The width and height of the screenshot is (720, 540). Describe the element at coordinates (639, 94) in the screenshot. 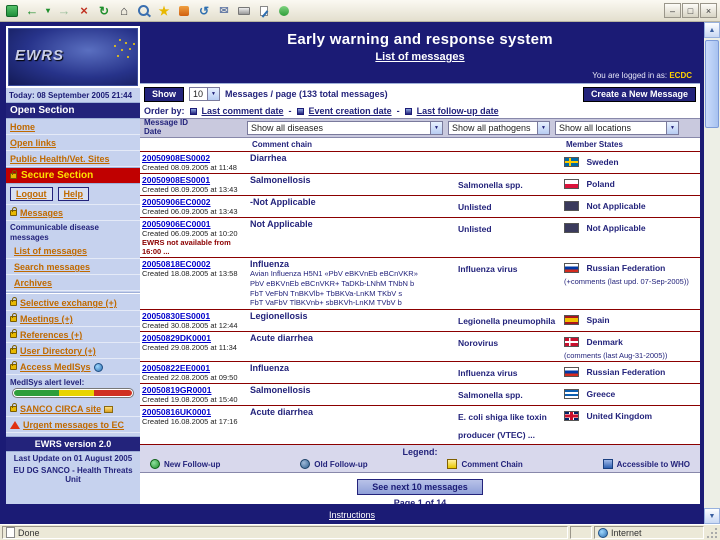

I see `create-message-button: Create a New Message` at that location.